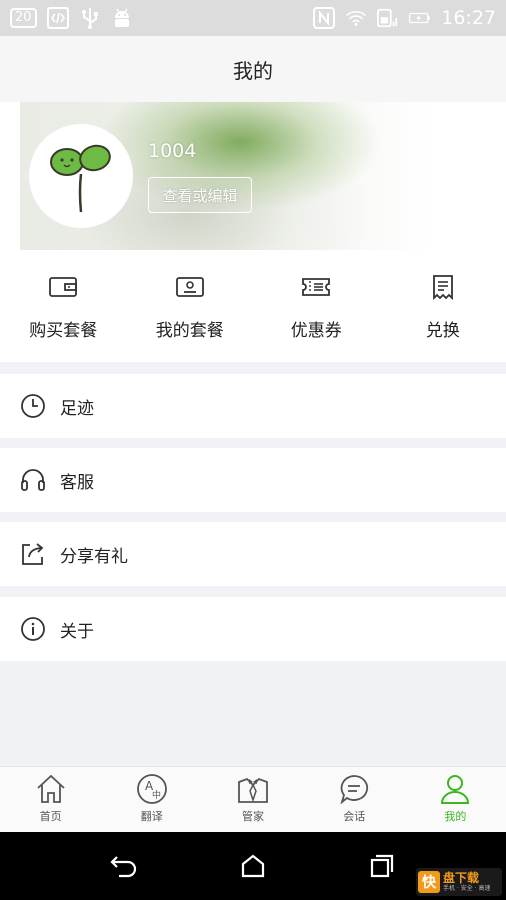  What do you see at coordinates (388, 18) in the screenshot?
I see `sim-signal-icon` at bounding box center [388, 18].